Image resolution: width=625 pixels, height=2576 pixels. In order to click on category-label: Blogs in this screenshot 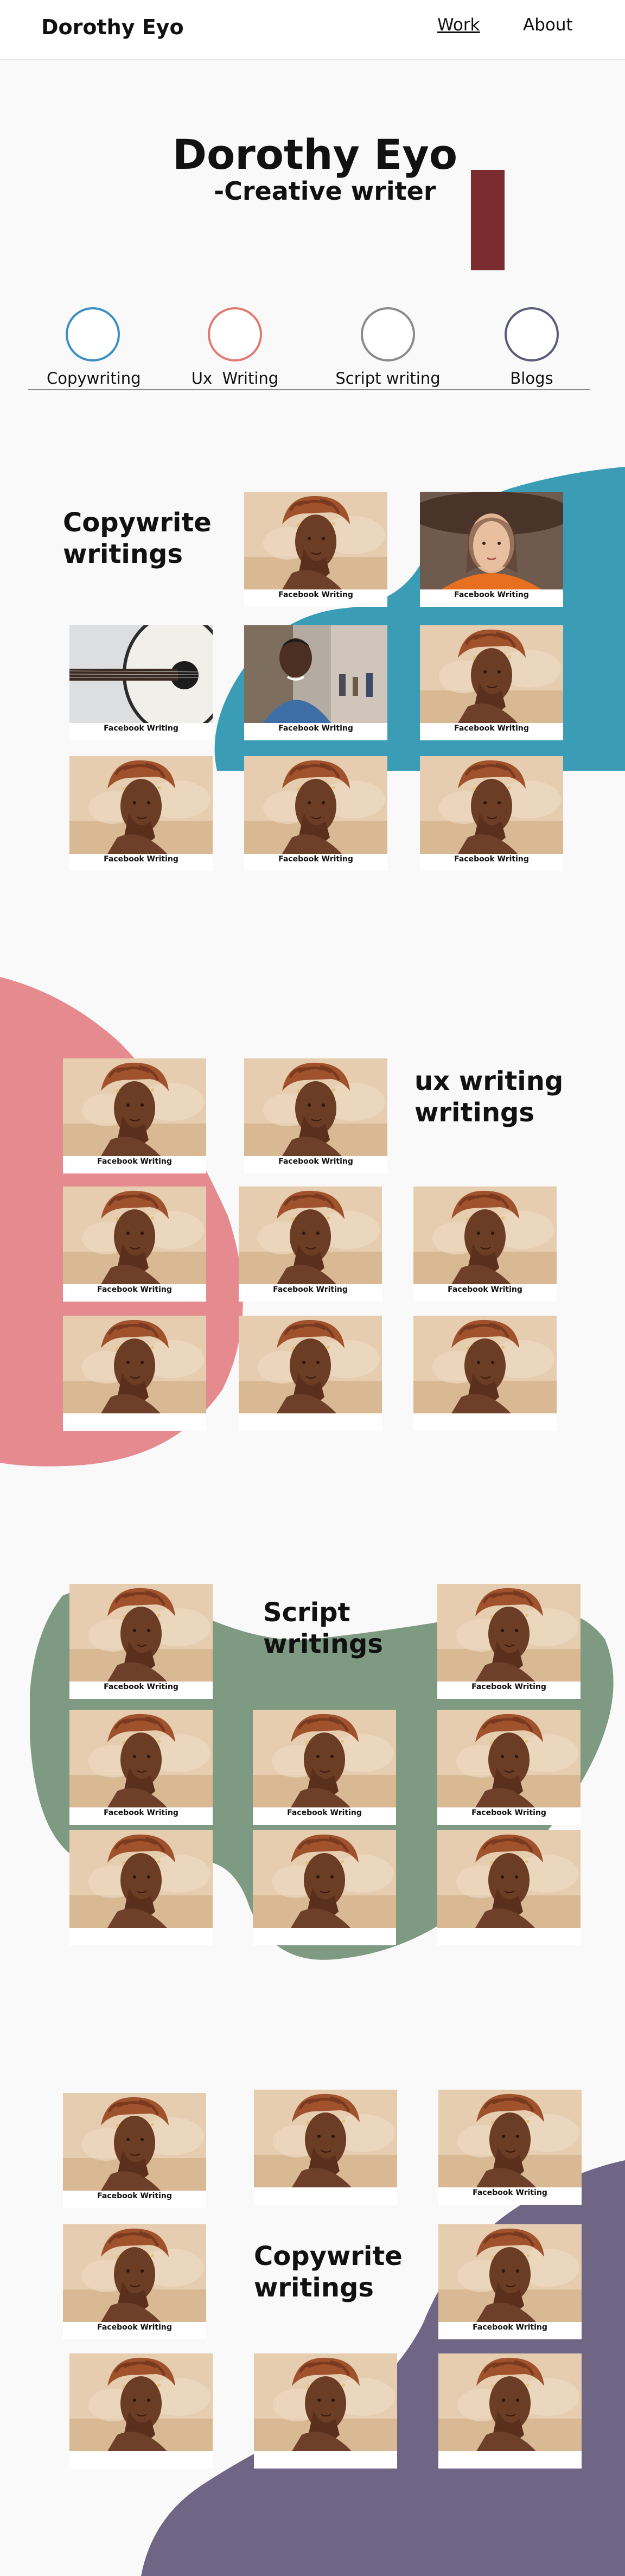, I will do `click(531, 379)`.